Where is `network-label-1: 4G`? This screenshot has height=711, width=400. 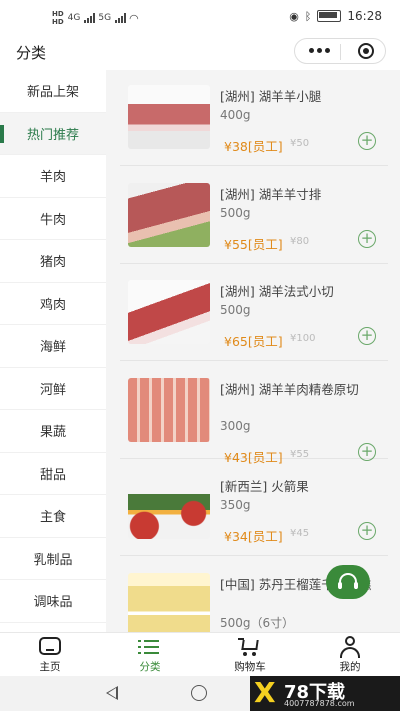 network-label-1: 4G is located at coordinates (74, 18).